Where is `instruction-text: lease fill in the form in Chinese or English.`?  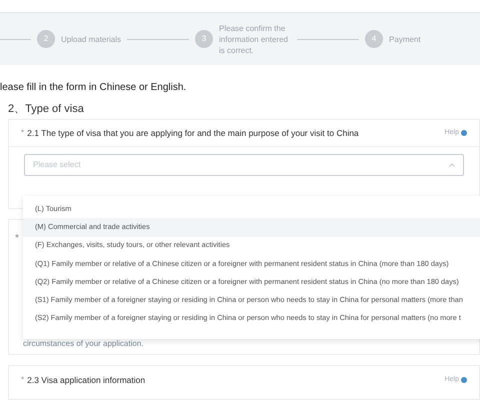
instruction-text: lease fill in the form in Chinese or English. is located at coordinates (94, 88).